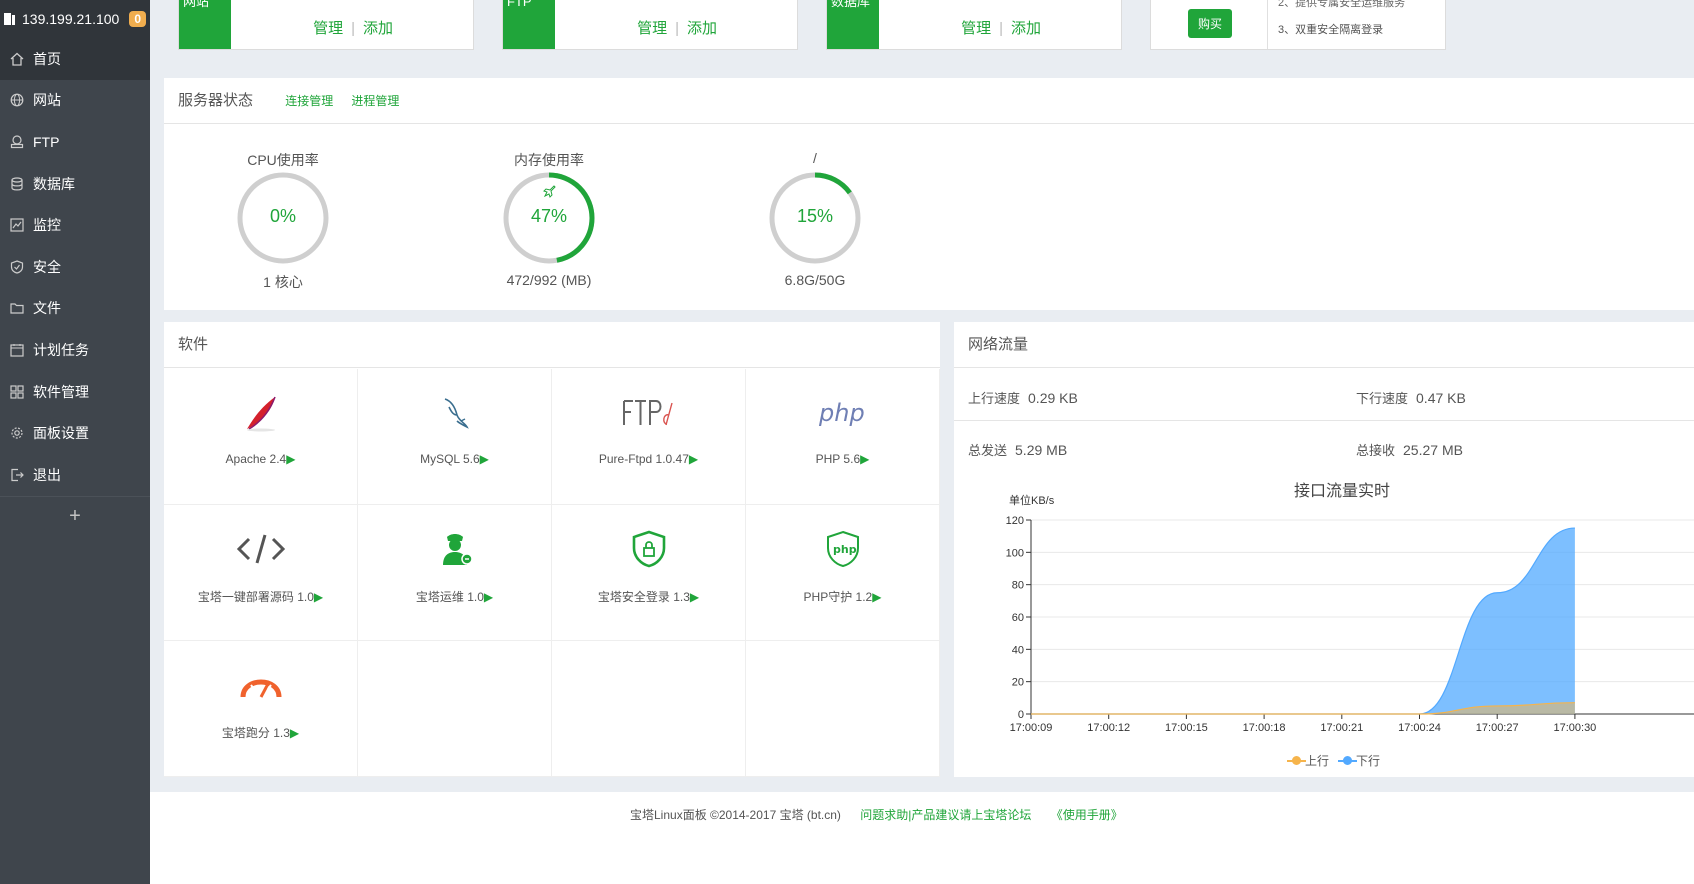 The image size is (1694, 884). I want to click on manual-link: 《使用手册》, so click(1087, 815).